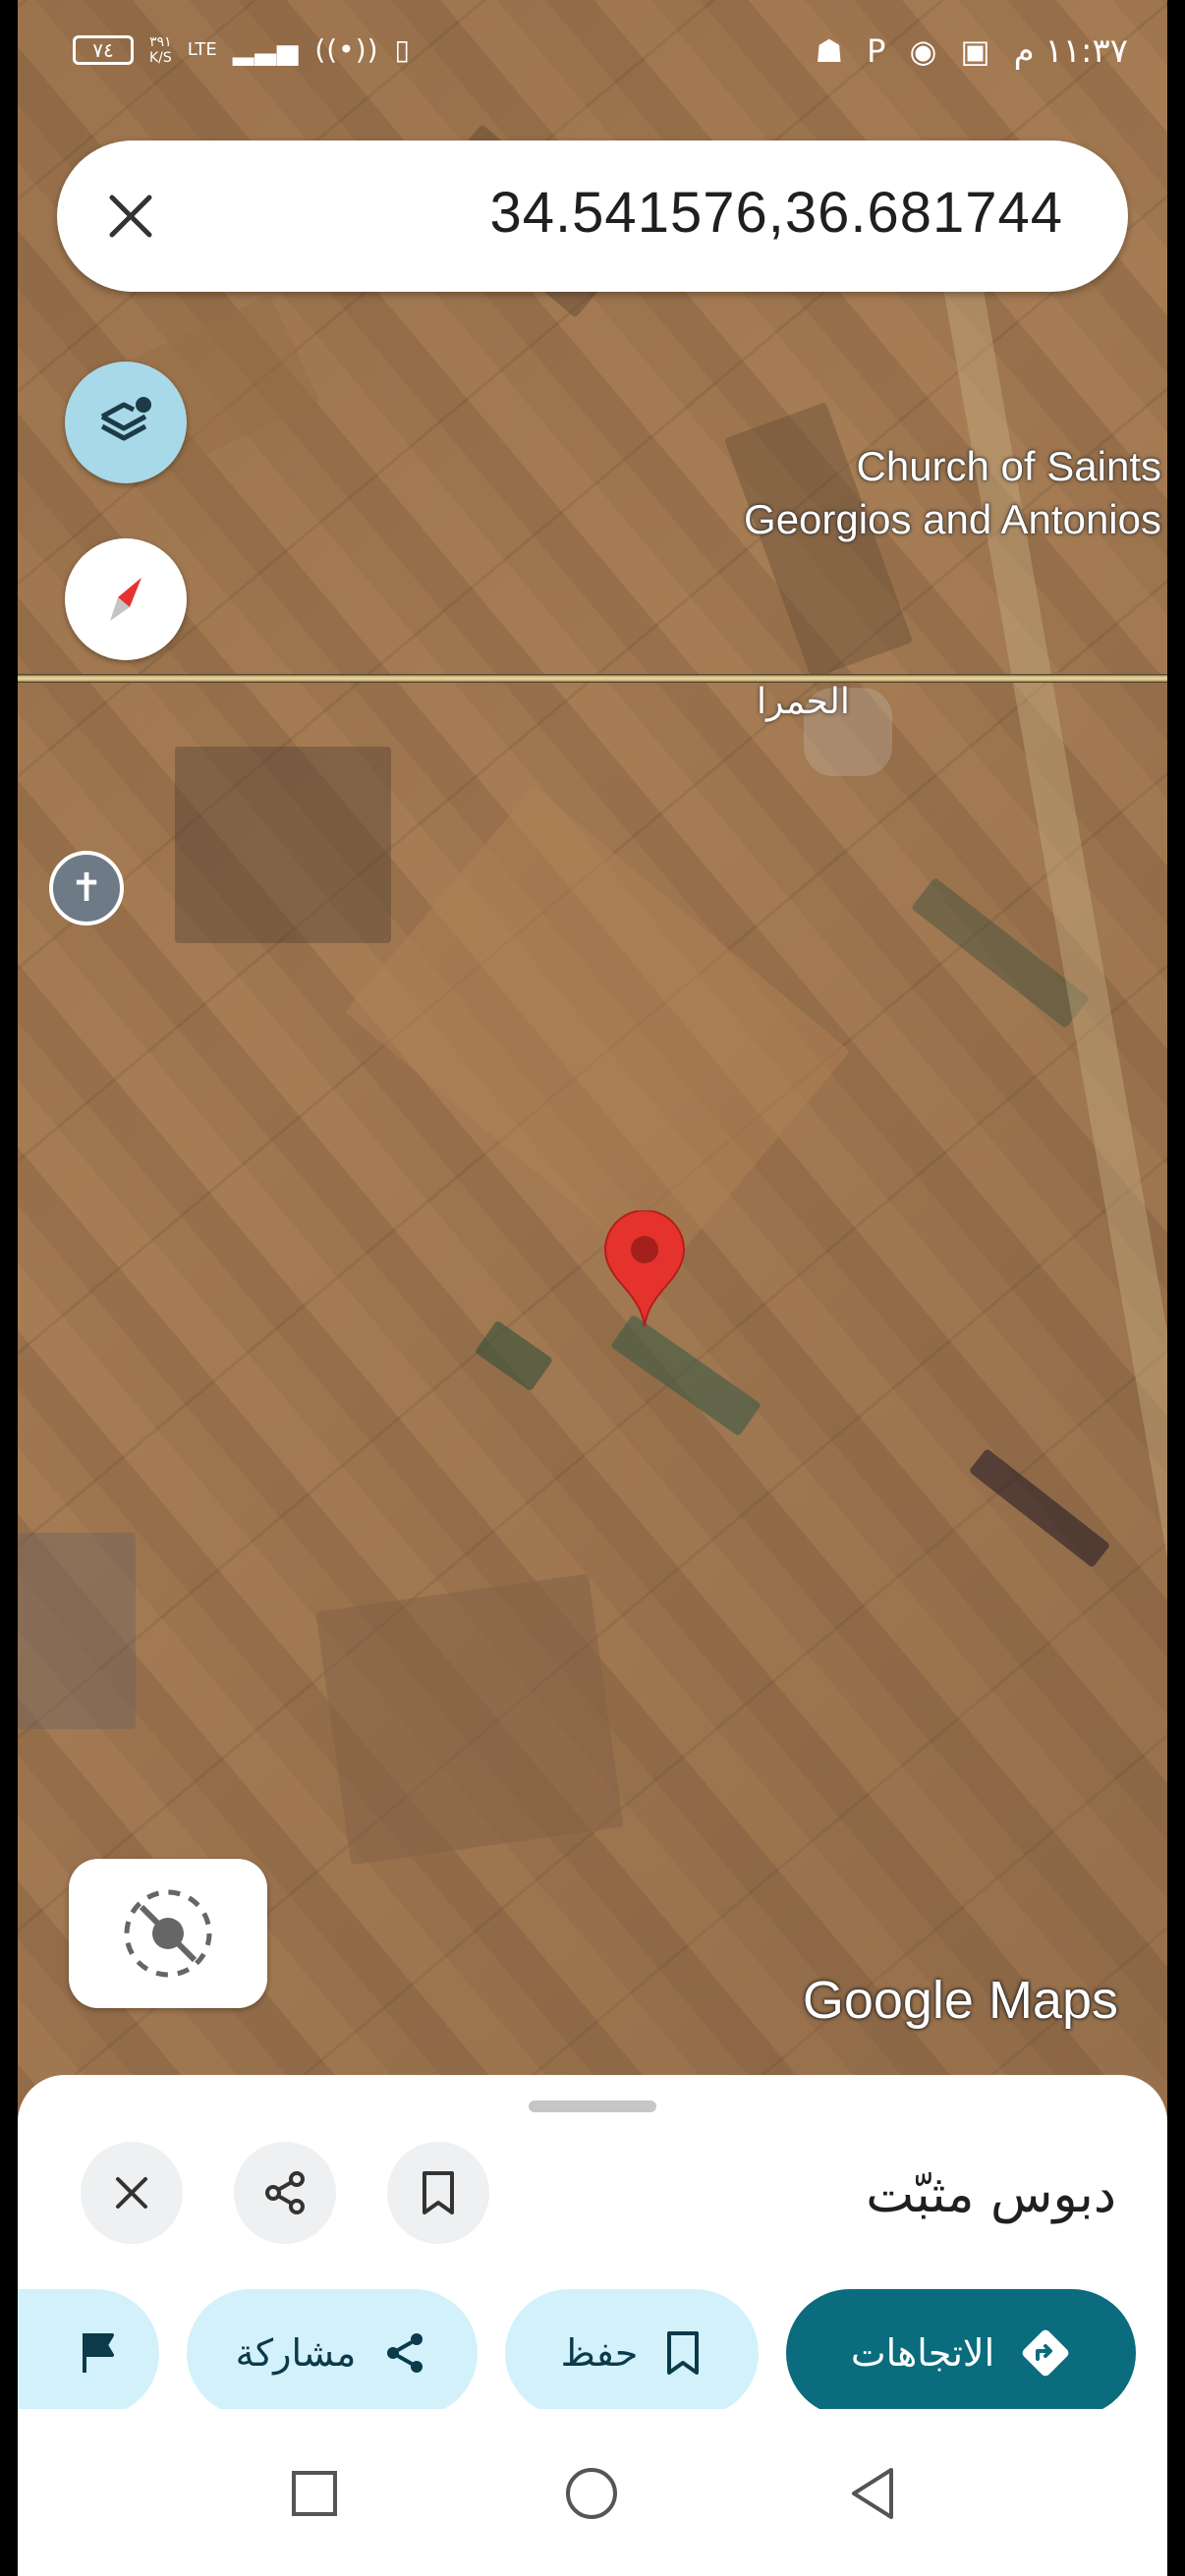 This screenshot has width=1185, height=2576. I want to click on compass-button, so click(126, 599).